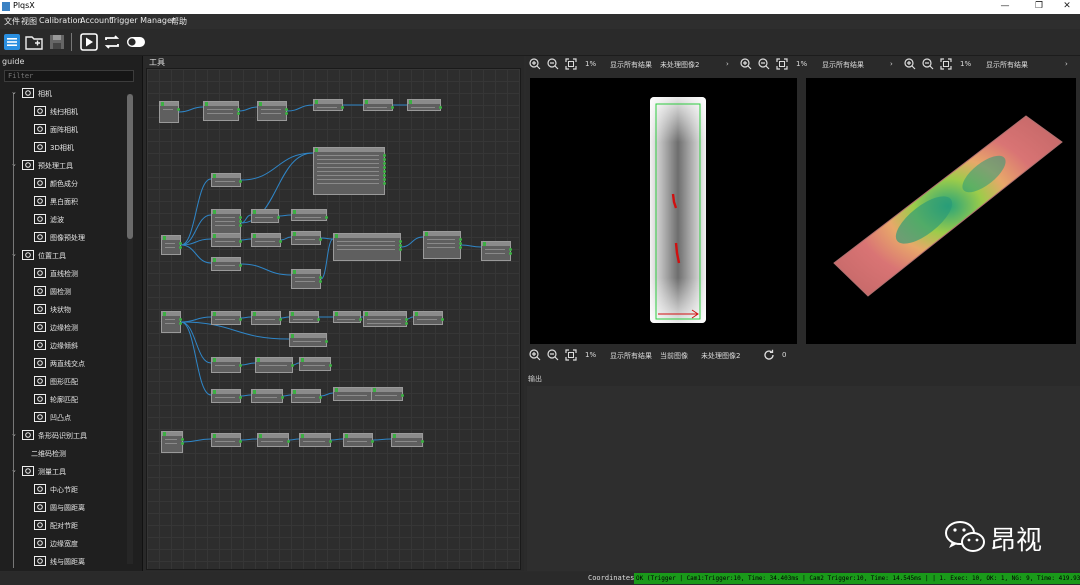 Image resolution: width=1080 pixels, height=585 pixels. I want to click on tree-scrollbar, so click(130, 329).